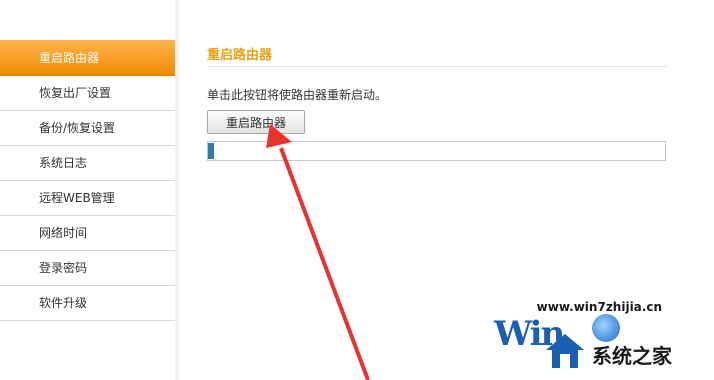  Describe the element at coordinates (87, 198) in the screenshot. I see `sidebar-item-remote-web: 远程WEB管理` at that location.